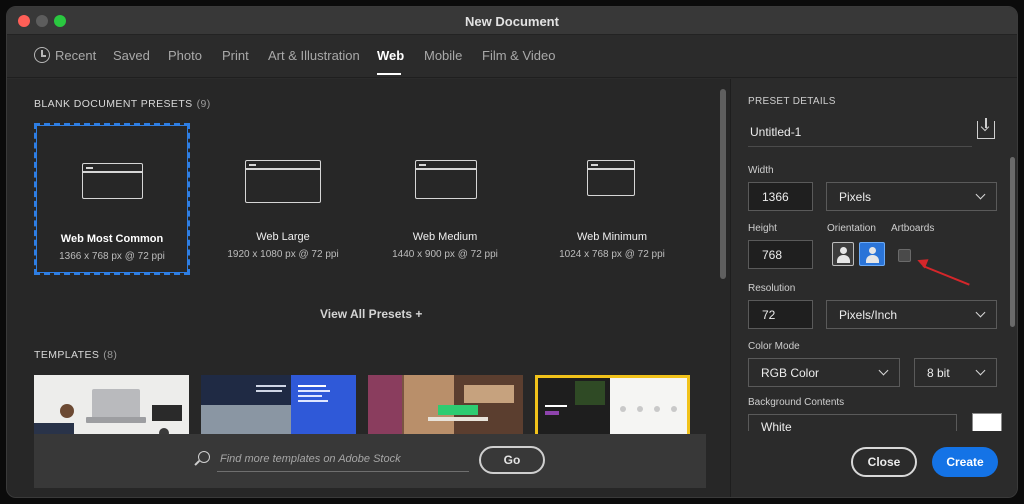 This screenshot has height=504, width=1024. I want to click on tab-recent: Recent, so click(75, 55).